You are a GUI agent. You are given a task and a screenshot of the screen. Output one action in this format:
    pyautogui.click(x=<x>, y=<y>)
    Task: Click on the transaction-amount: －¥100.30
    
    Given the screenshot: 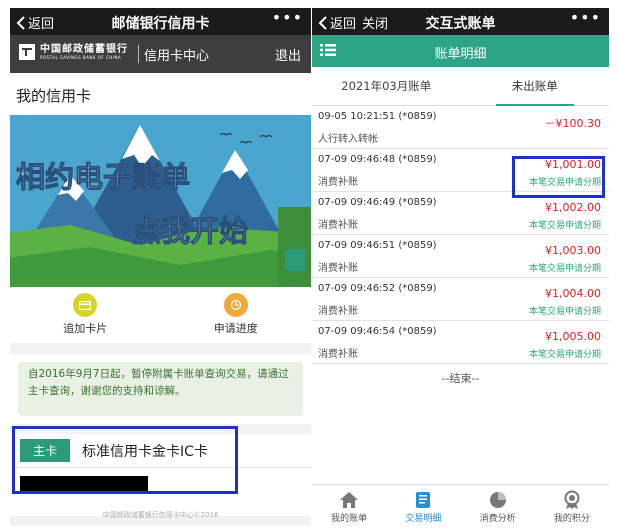 What is the action you would take?
    pyautogui.click(x=573, y=123)
    